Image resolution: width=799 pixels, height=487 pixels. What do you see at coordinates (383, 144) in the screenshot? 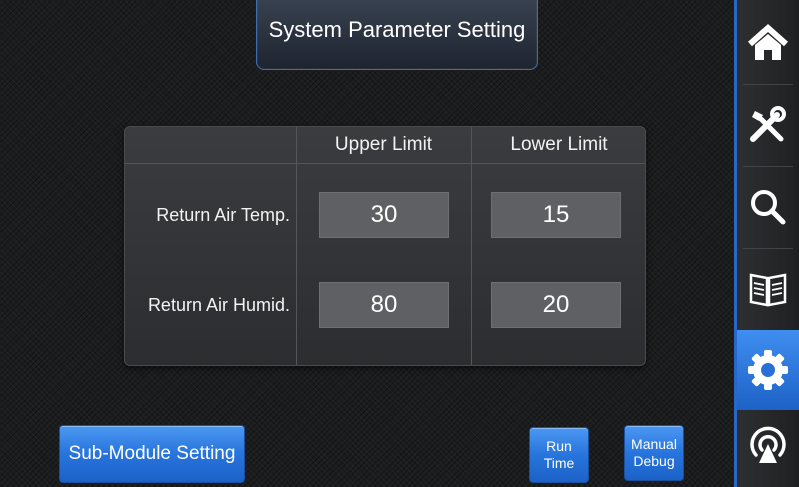
I see `upper-limit-header: Upper Limit` at bounding box center [383, 144].